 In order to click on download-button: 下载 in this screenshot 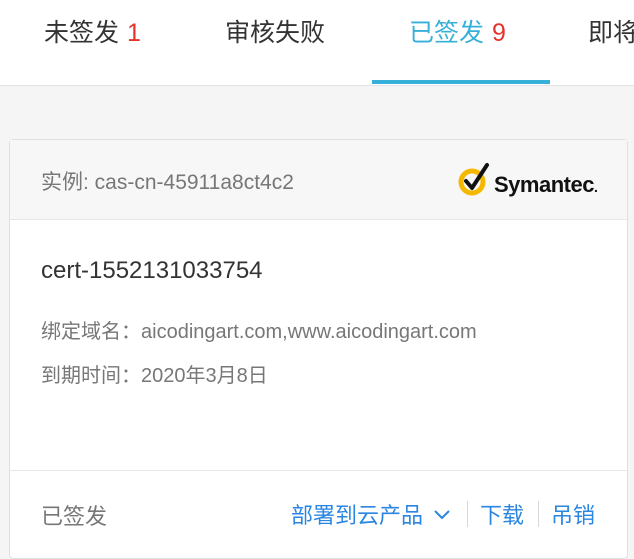, I will do `click(502, 514)`.